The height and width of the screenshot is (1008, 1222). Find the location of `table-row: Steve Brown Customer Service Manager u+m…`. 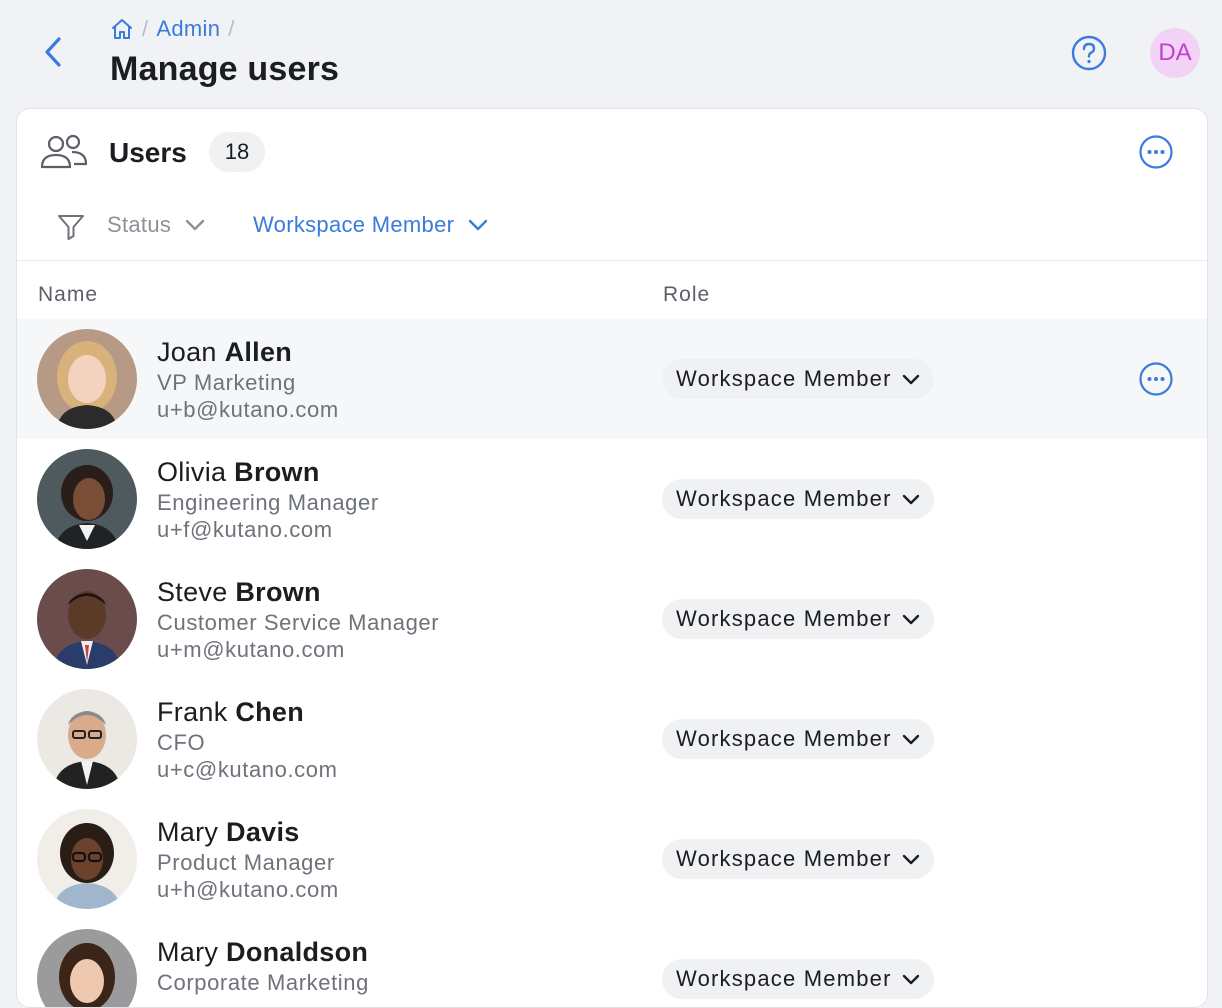

table-row: Steve Brown Customer Service Manager u+m… is located at coordinates (612, 619).